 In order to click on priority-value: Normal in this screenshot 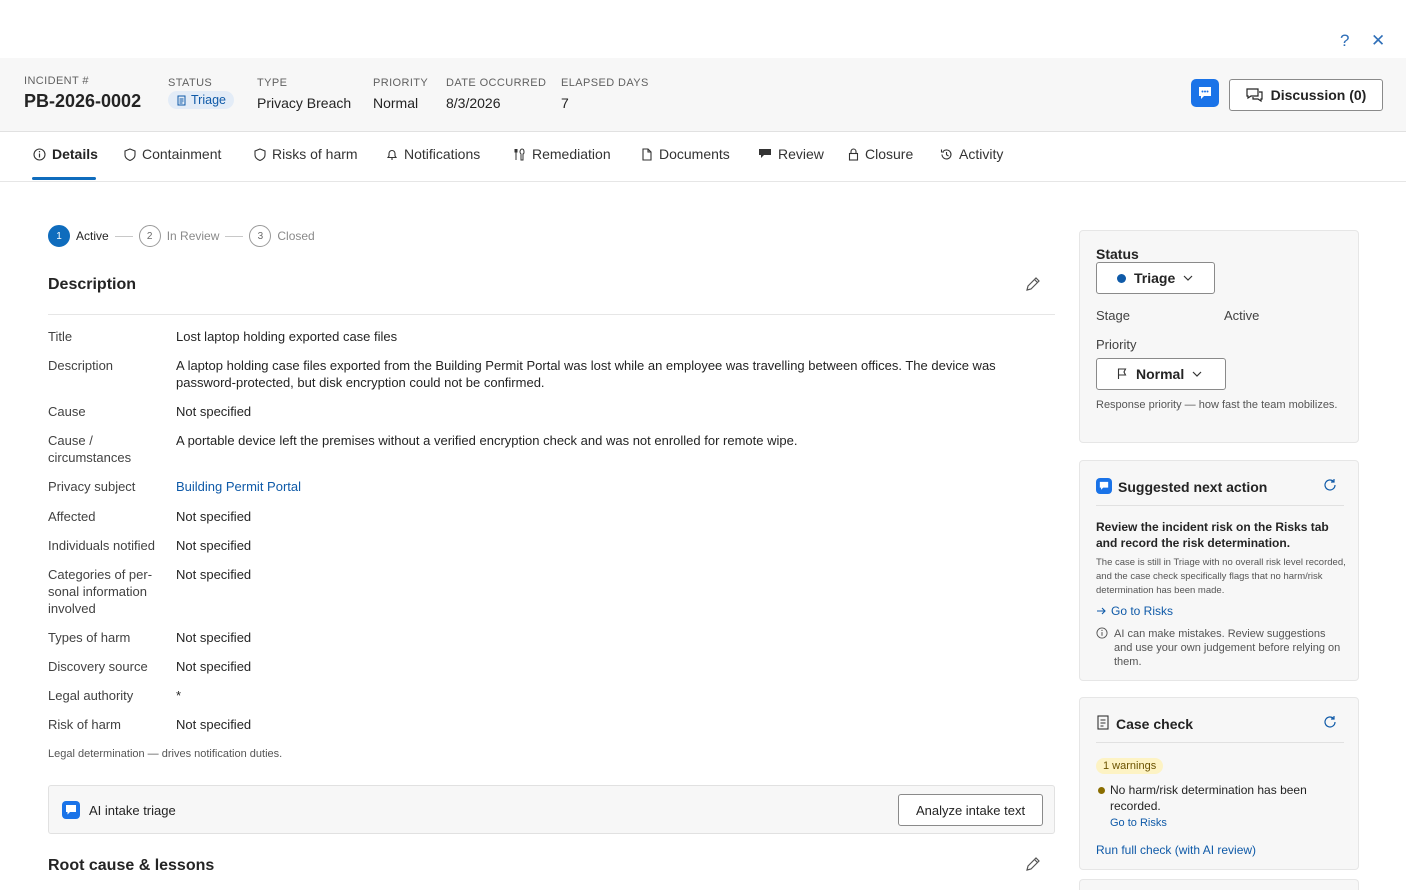, I will do `click(396, 103)`.